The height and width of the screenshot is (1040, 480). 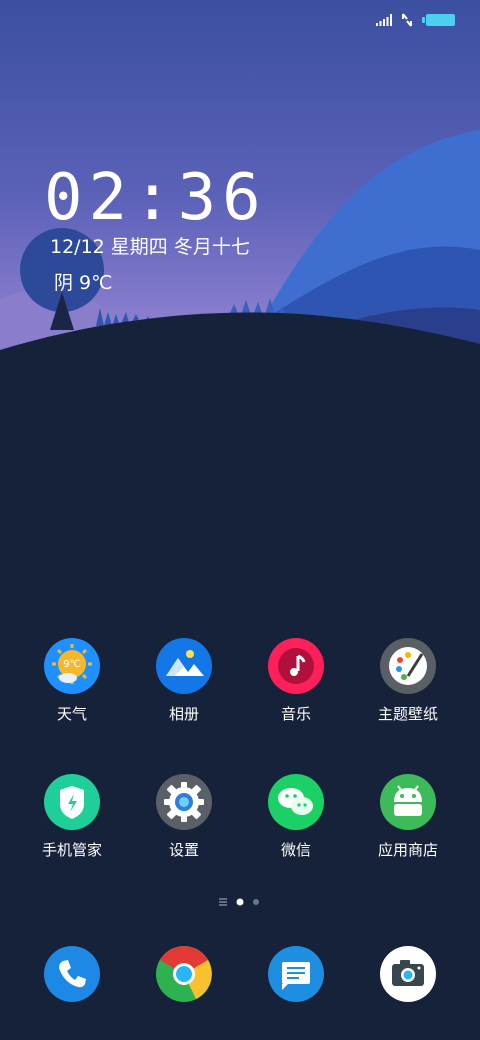 I want to click on dock-camera, so click(x=408, y=974).